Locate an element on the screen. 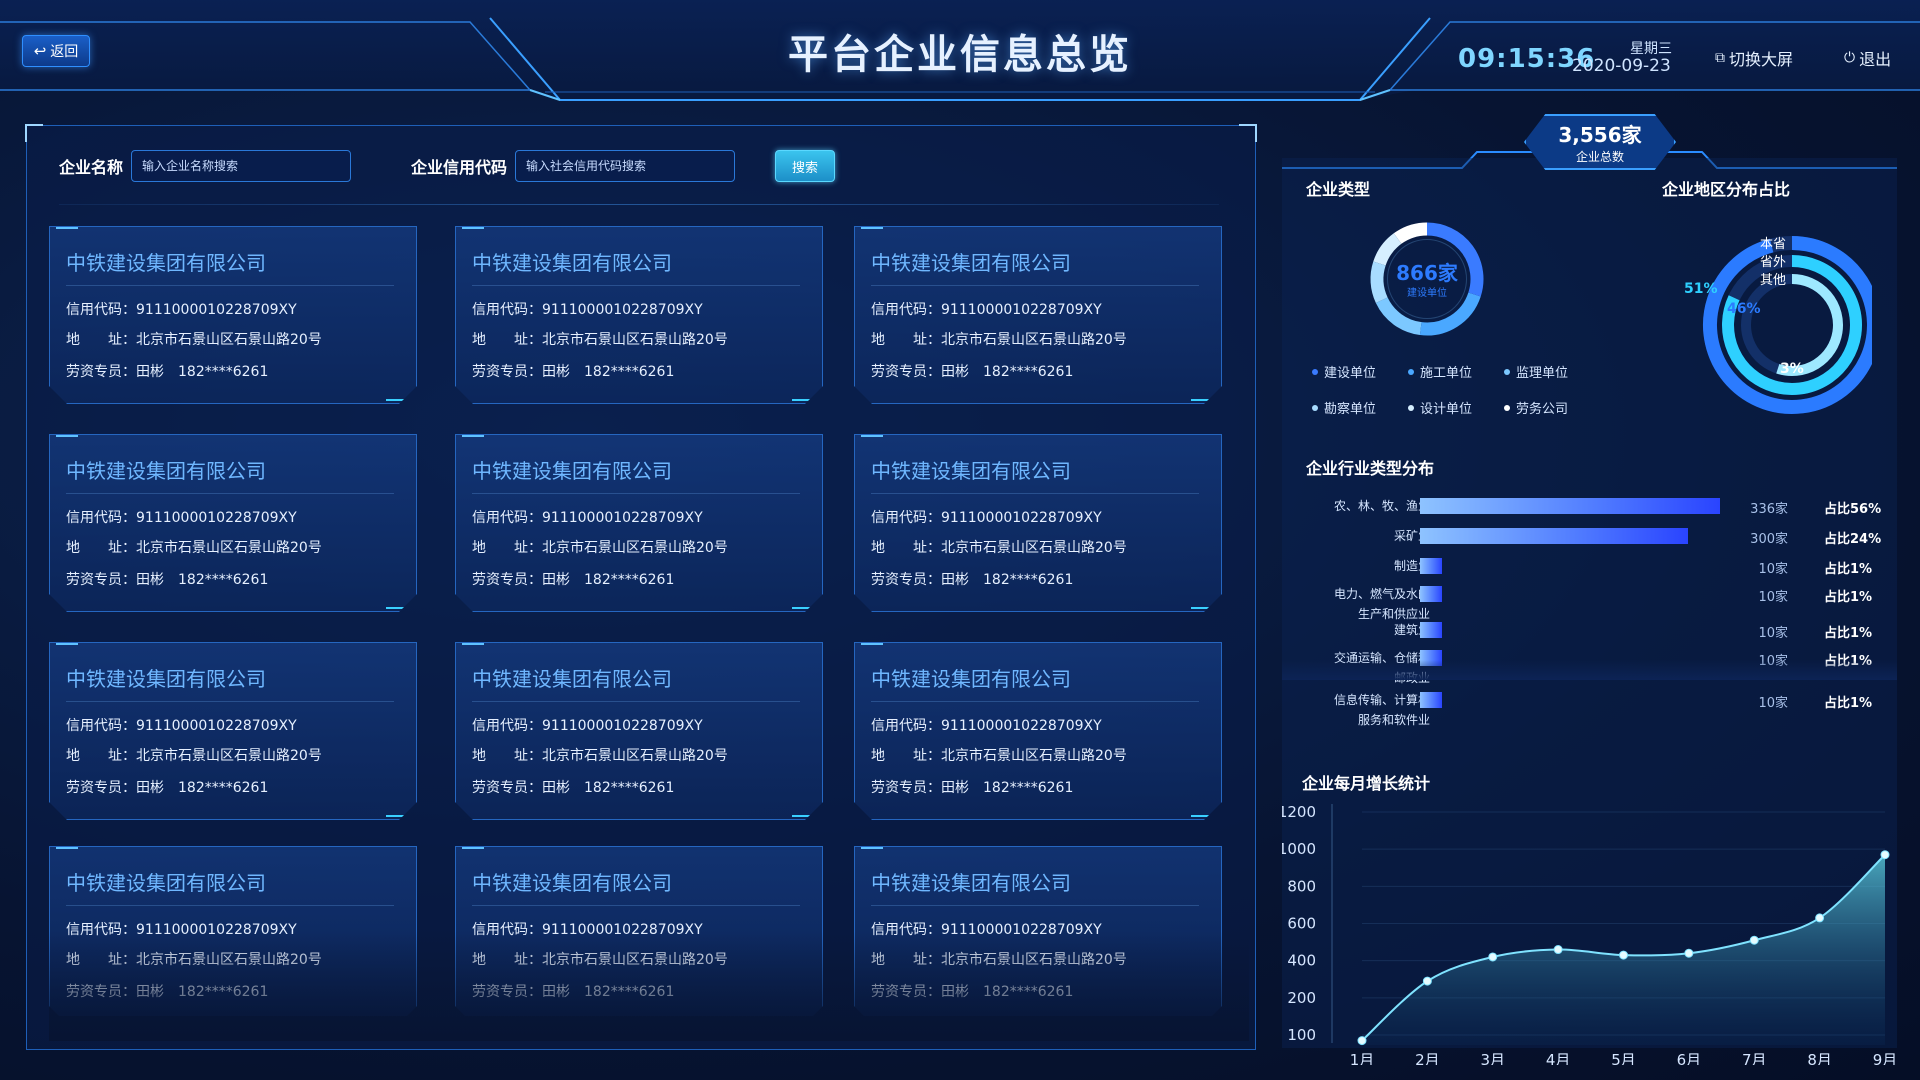  name-search-input is located at coordinates (241, 166).